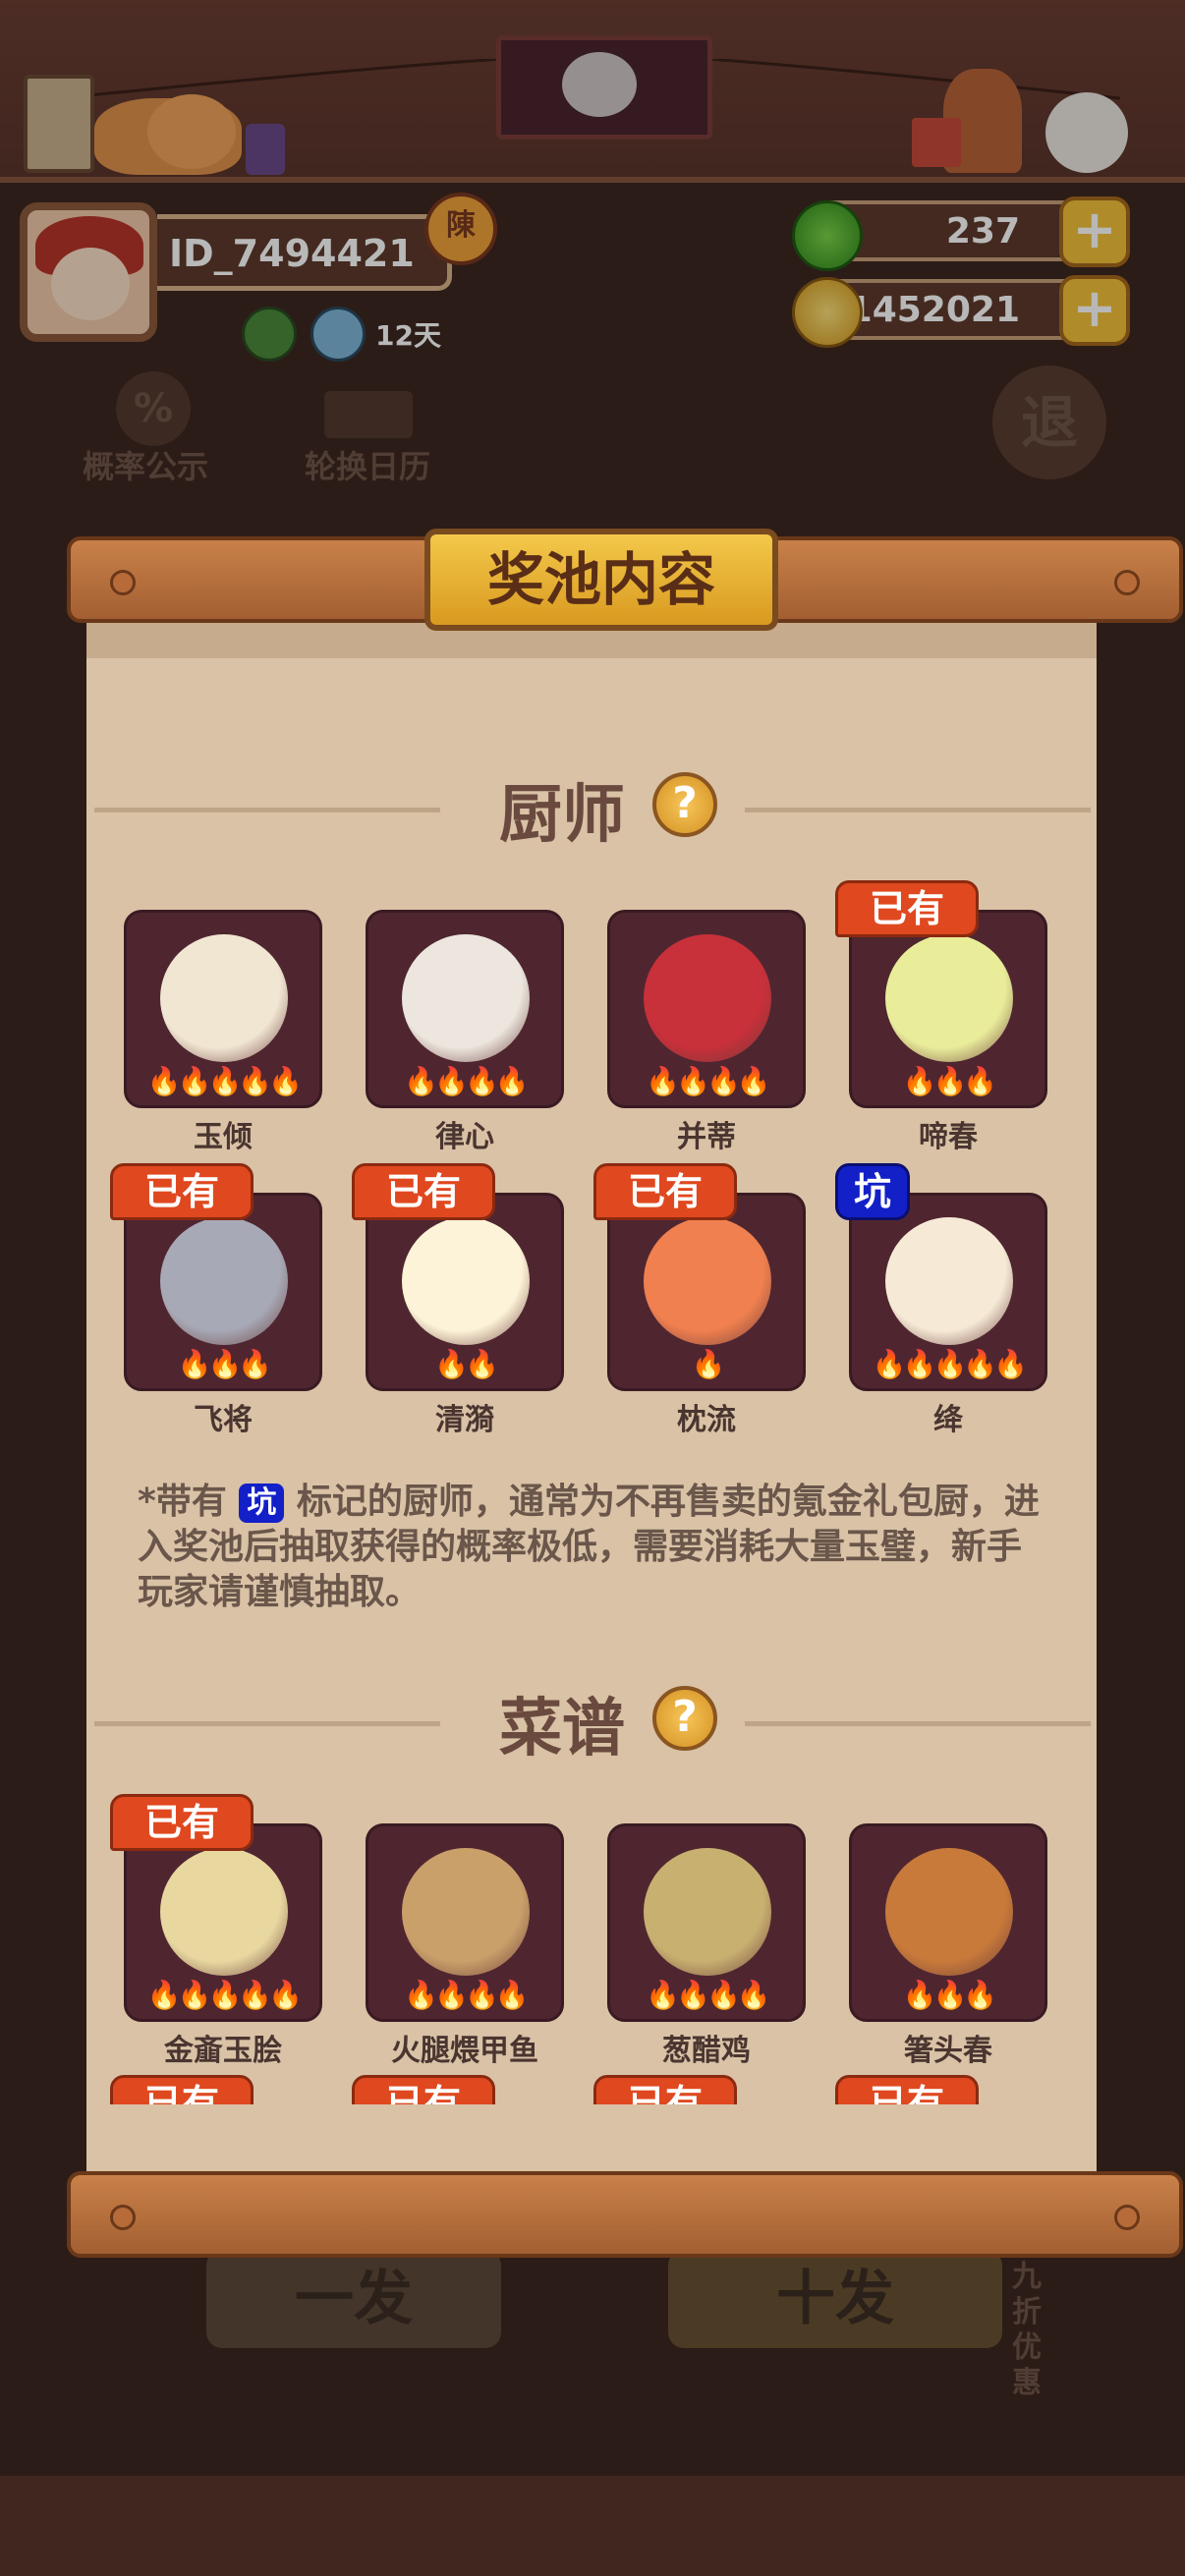 This screenshot has height=2576, width=1185. Describe the element at coordinates (948, 1420) in the screenshot. I see `item-name: 绛` at that location.